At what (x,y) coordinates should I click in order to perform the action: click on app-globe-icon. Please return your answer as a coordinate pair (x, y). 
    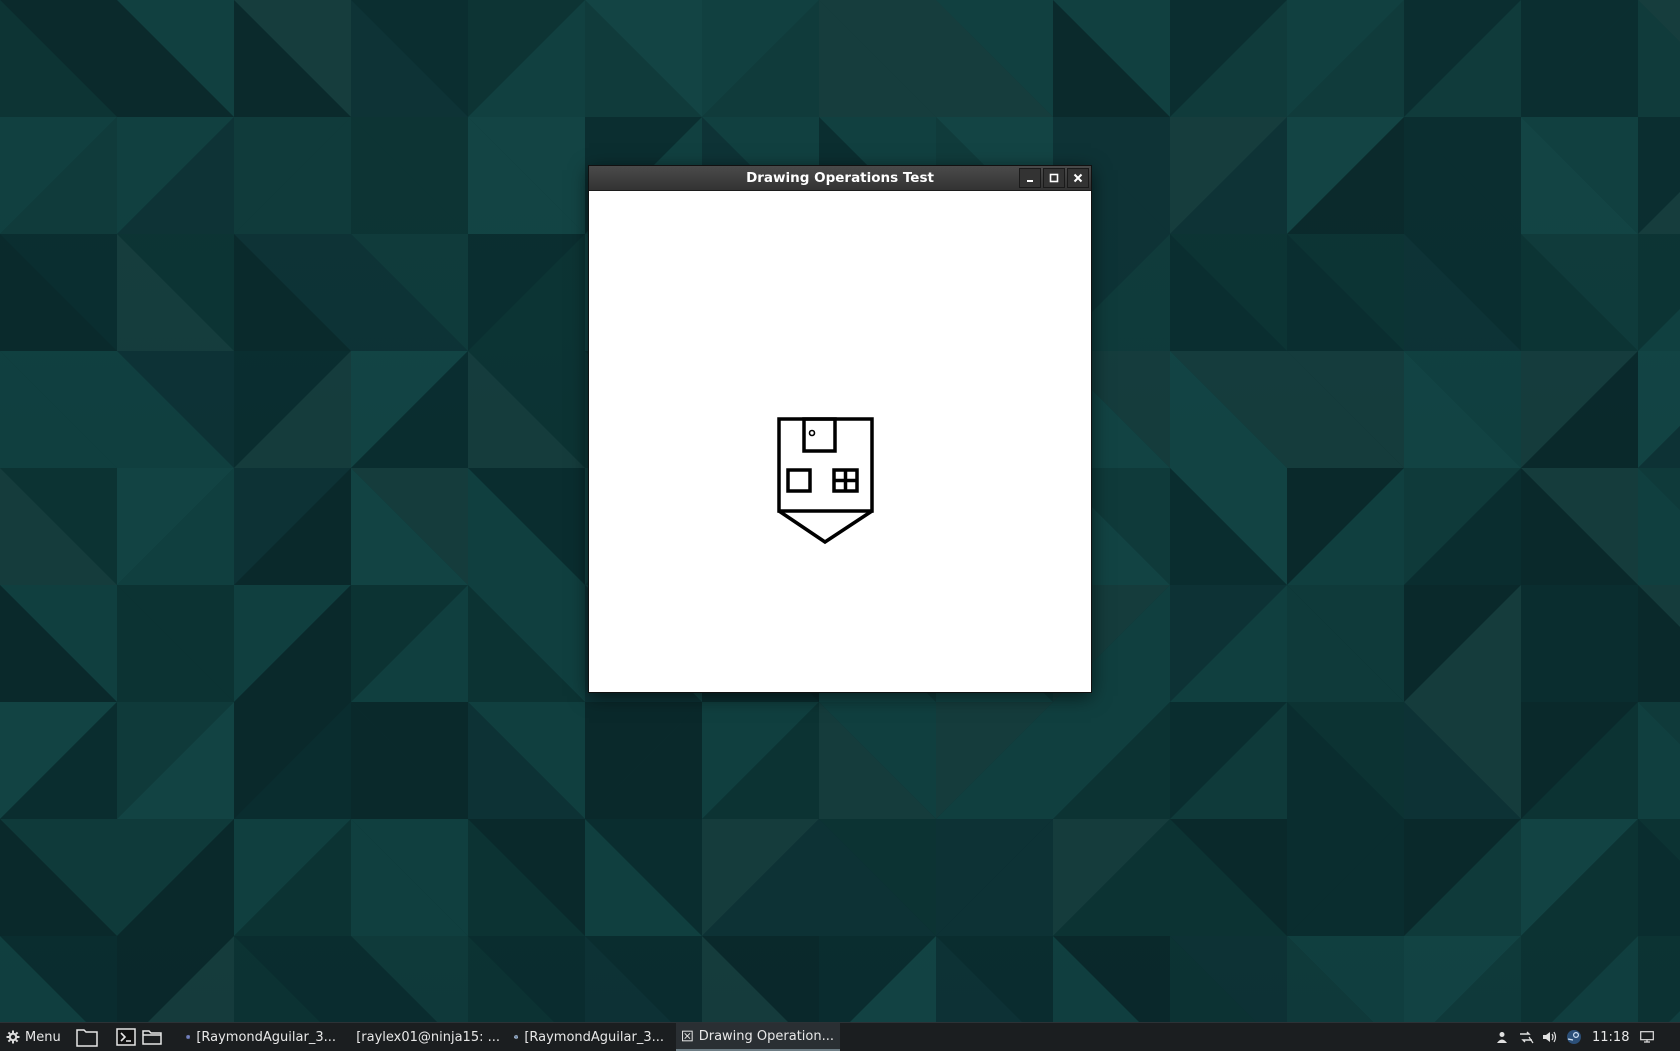
    Looking at the image, I should click on (188, 1037).